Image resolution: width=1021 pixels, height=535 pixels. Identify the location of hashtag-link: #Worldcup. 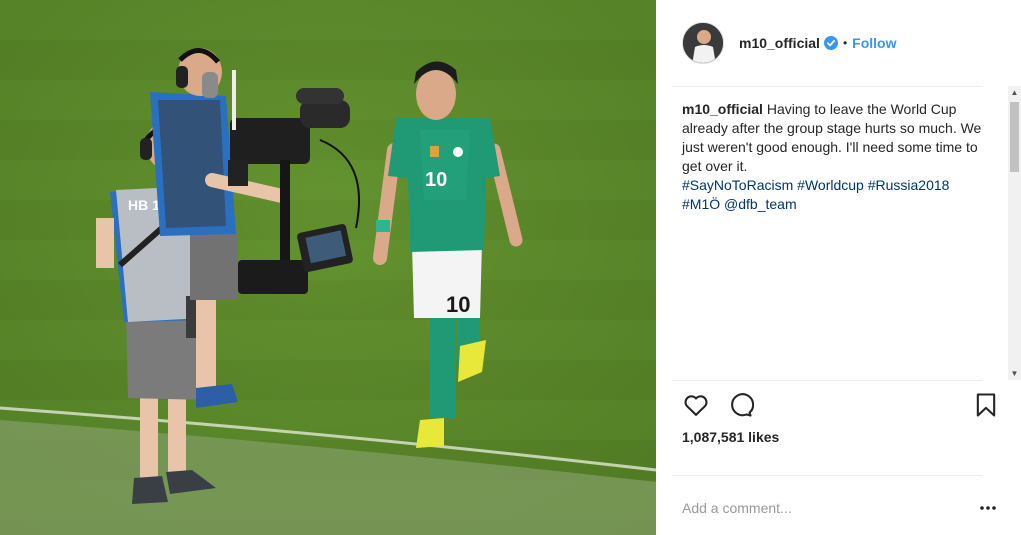
(830, 185).